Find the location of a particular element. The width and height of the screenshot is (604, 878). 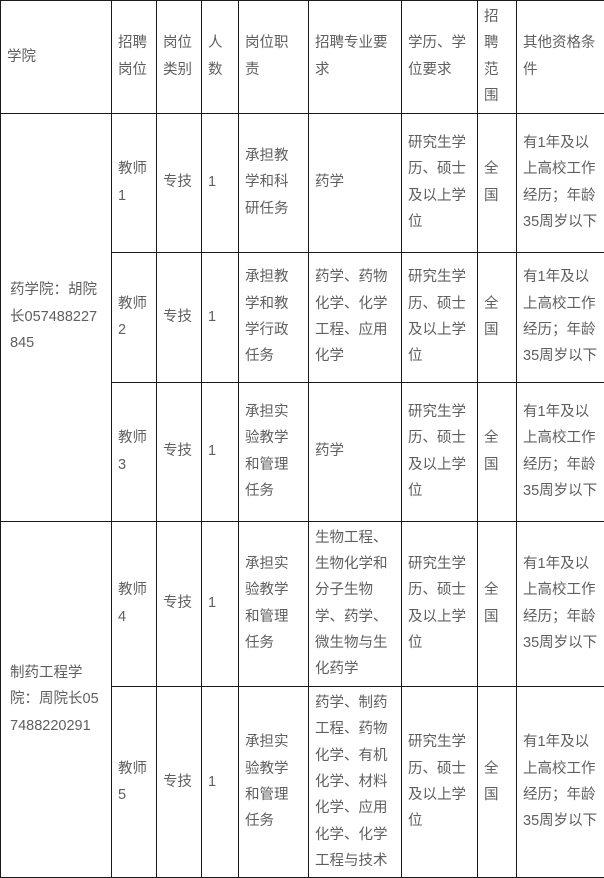

cell-post: 教师1 is located at coordinates (134, 182).